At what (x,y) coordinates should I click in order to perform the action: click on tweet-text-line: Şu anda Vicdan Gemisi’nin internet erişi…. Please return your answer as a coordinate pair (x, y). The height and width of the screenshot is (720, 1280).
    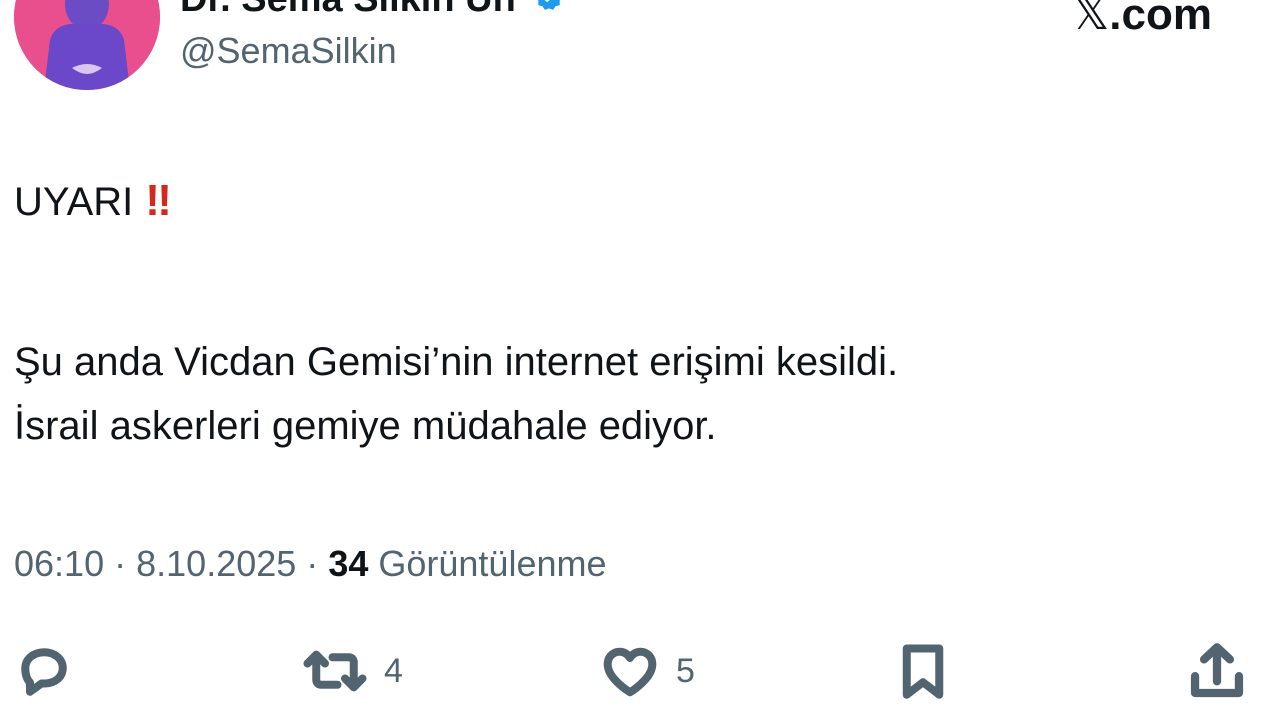
    Looking at the image, I should click on (456, 362).